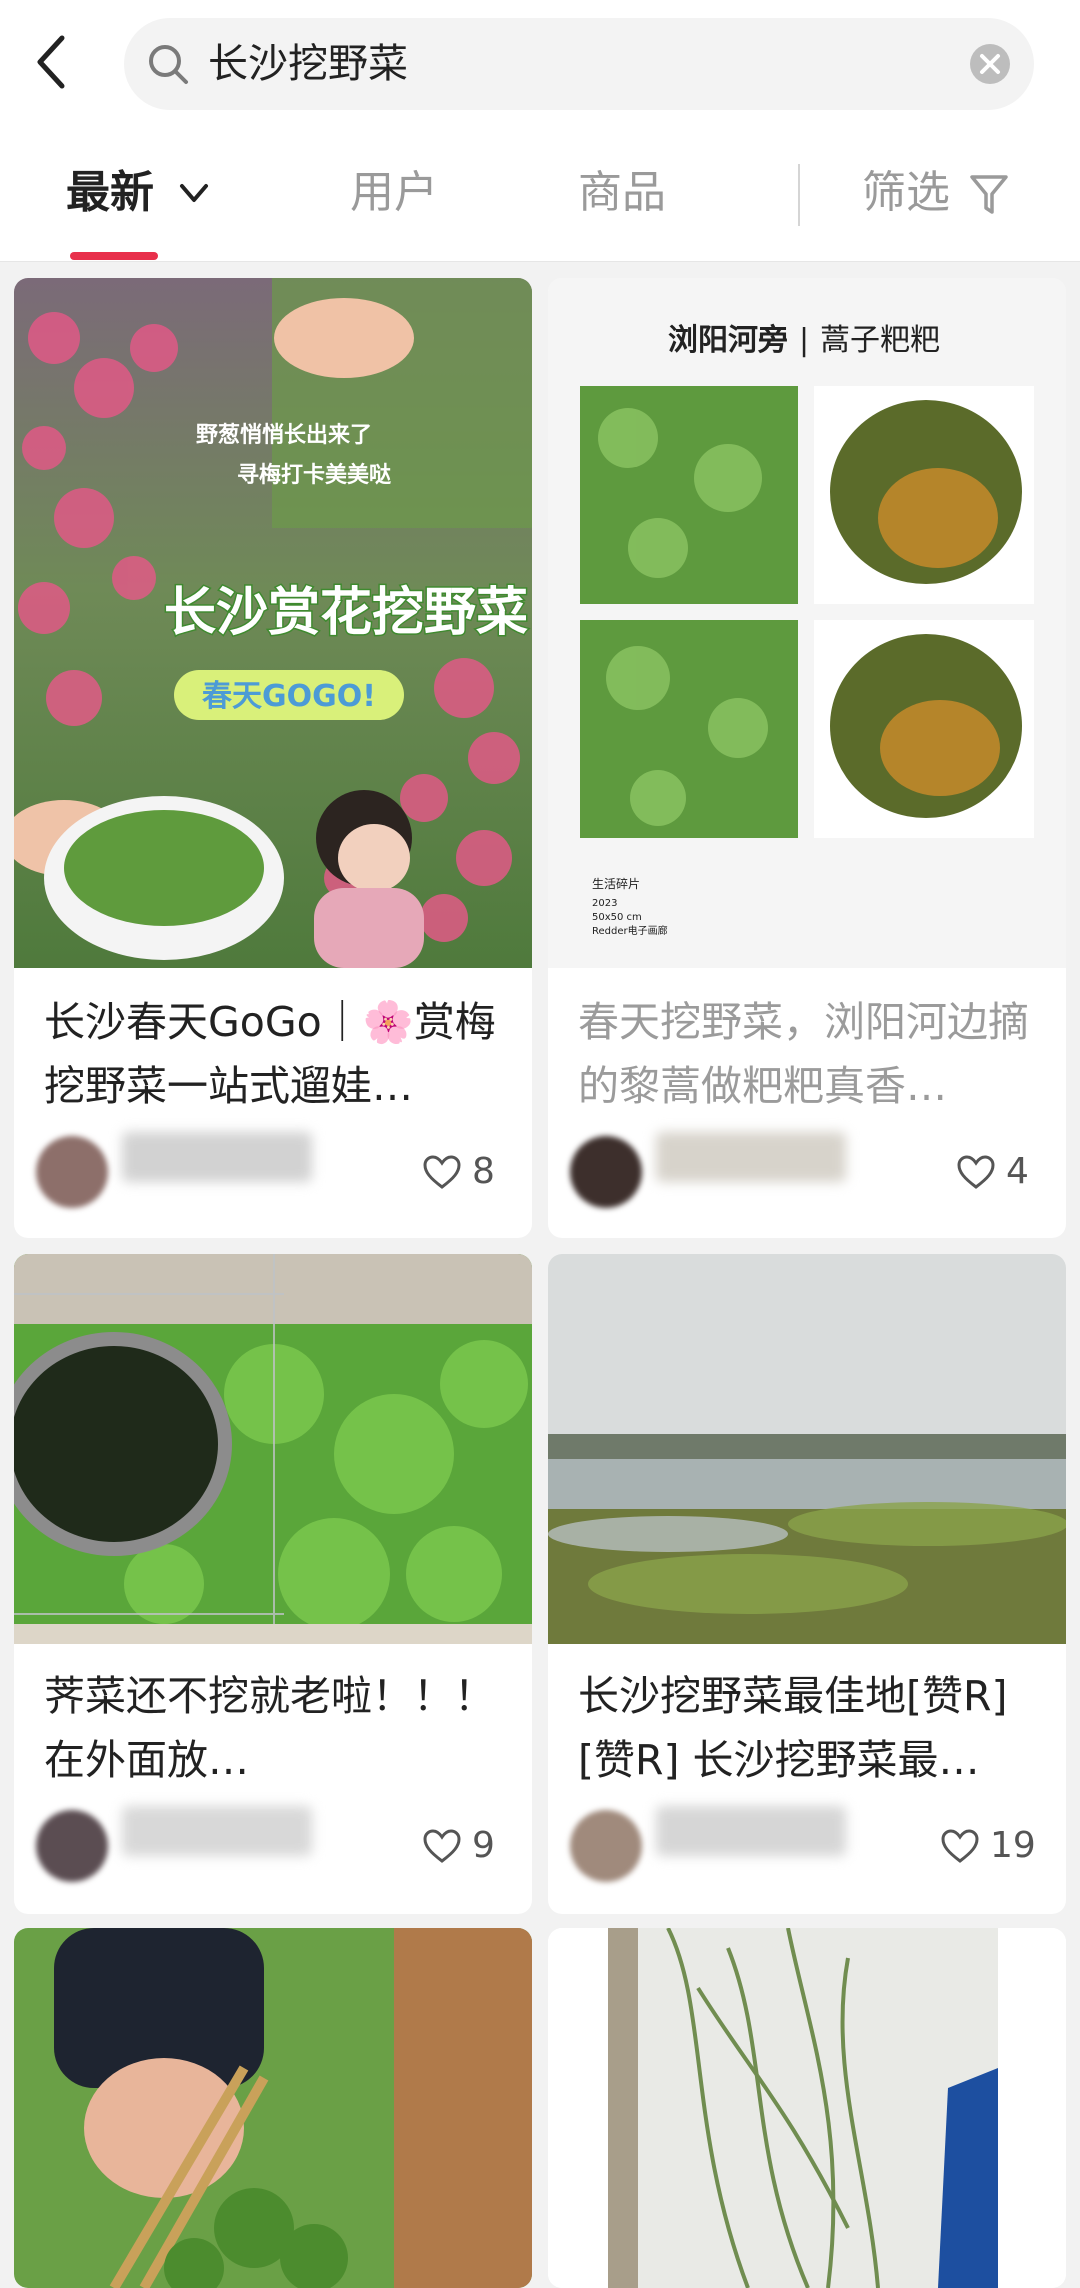  I want to click on clear-icon, so click(990, 64).